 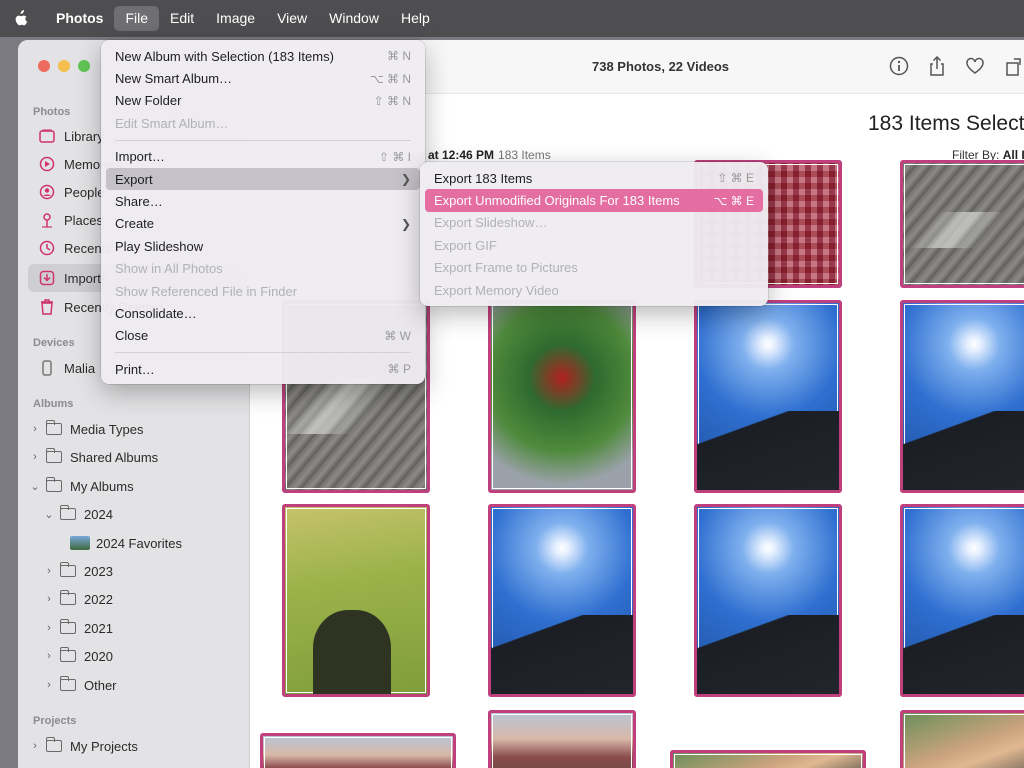 What do you see at coordinates (98, 514) in the screenshot?
I see `sidebar-item-label: 2024` at bounding box center [98, 514].